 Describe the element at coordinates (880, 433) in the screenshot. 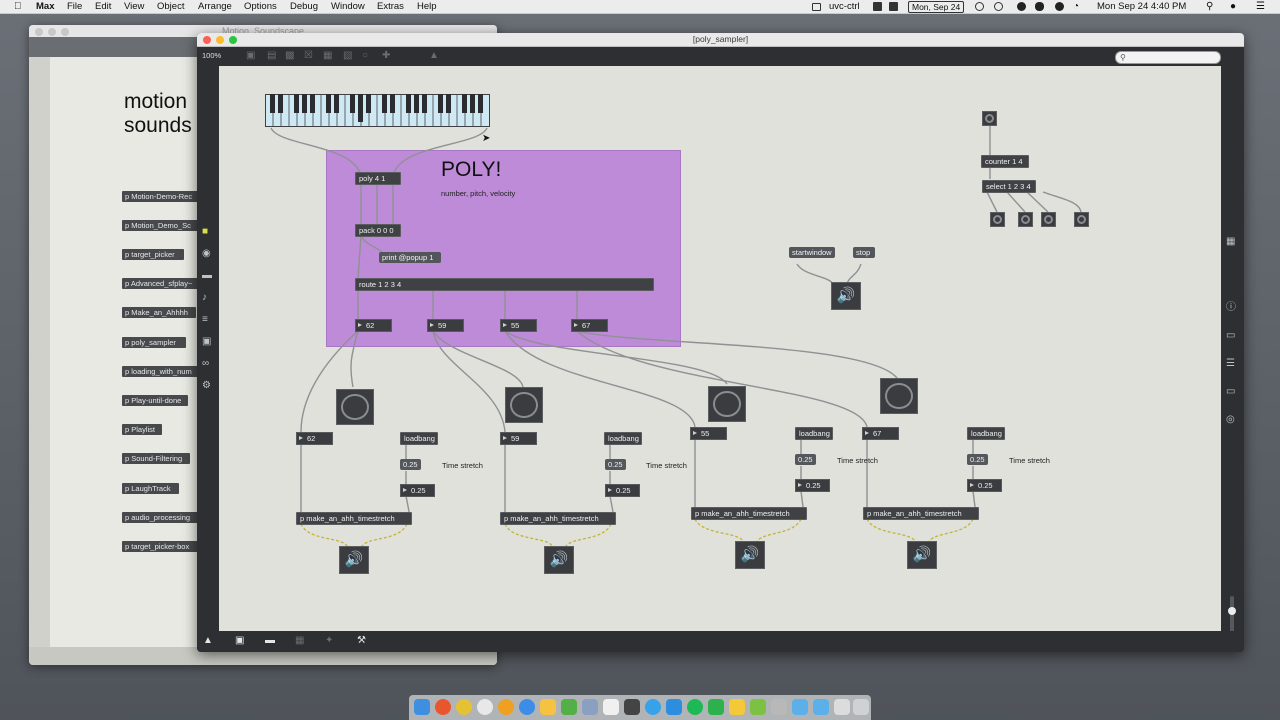

I see `voice-note-number: 67` at that location.